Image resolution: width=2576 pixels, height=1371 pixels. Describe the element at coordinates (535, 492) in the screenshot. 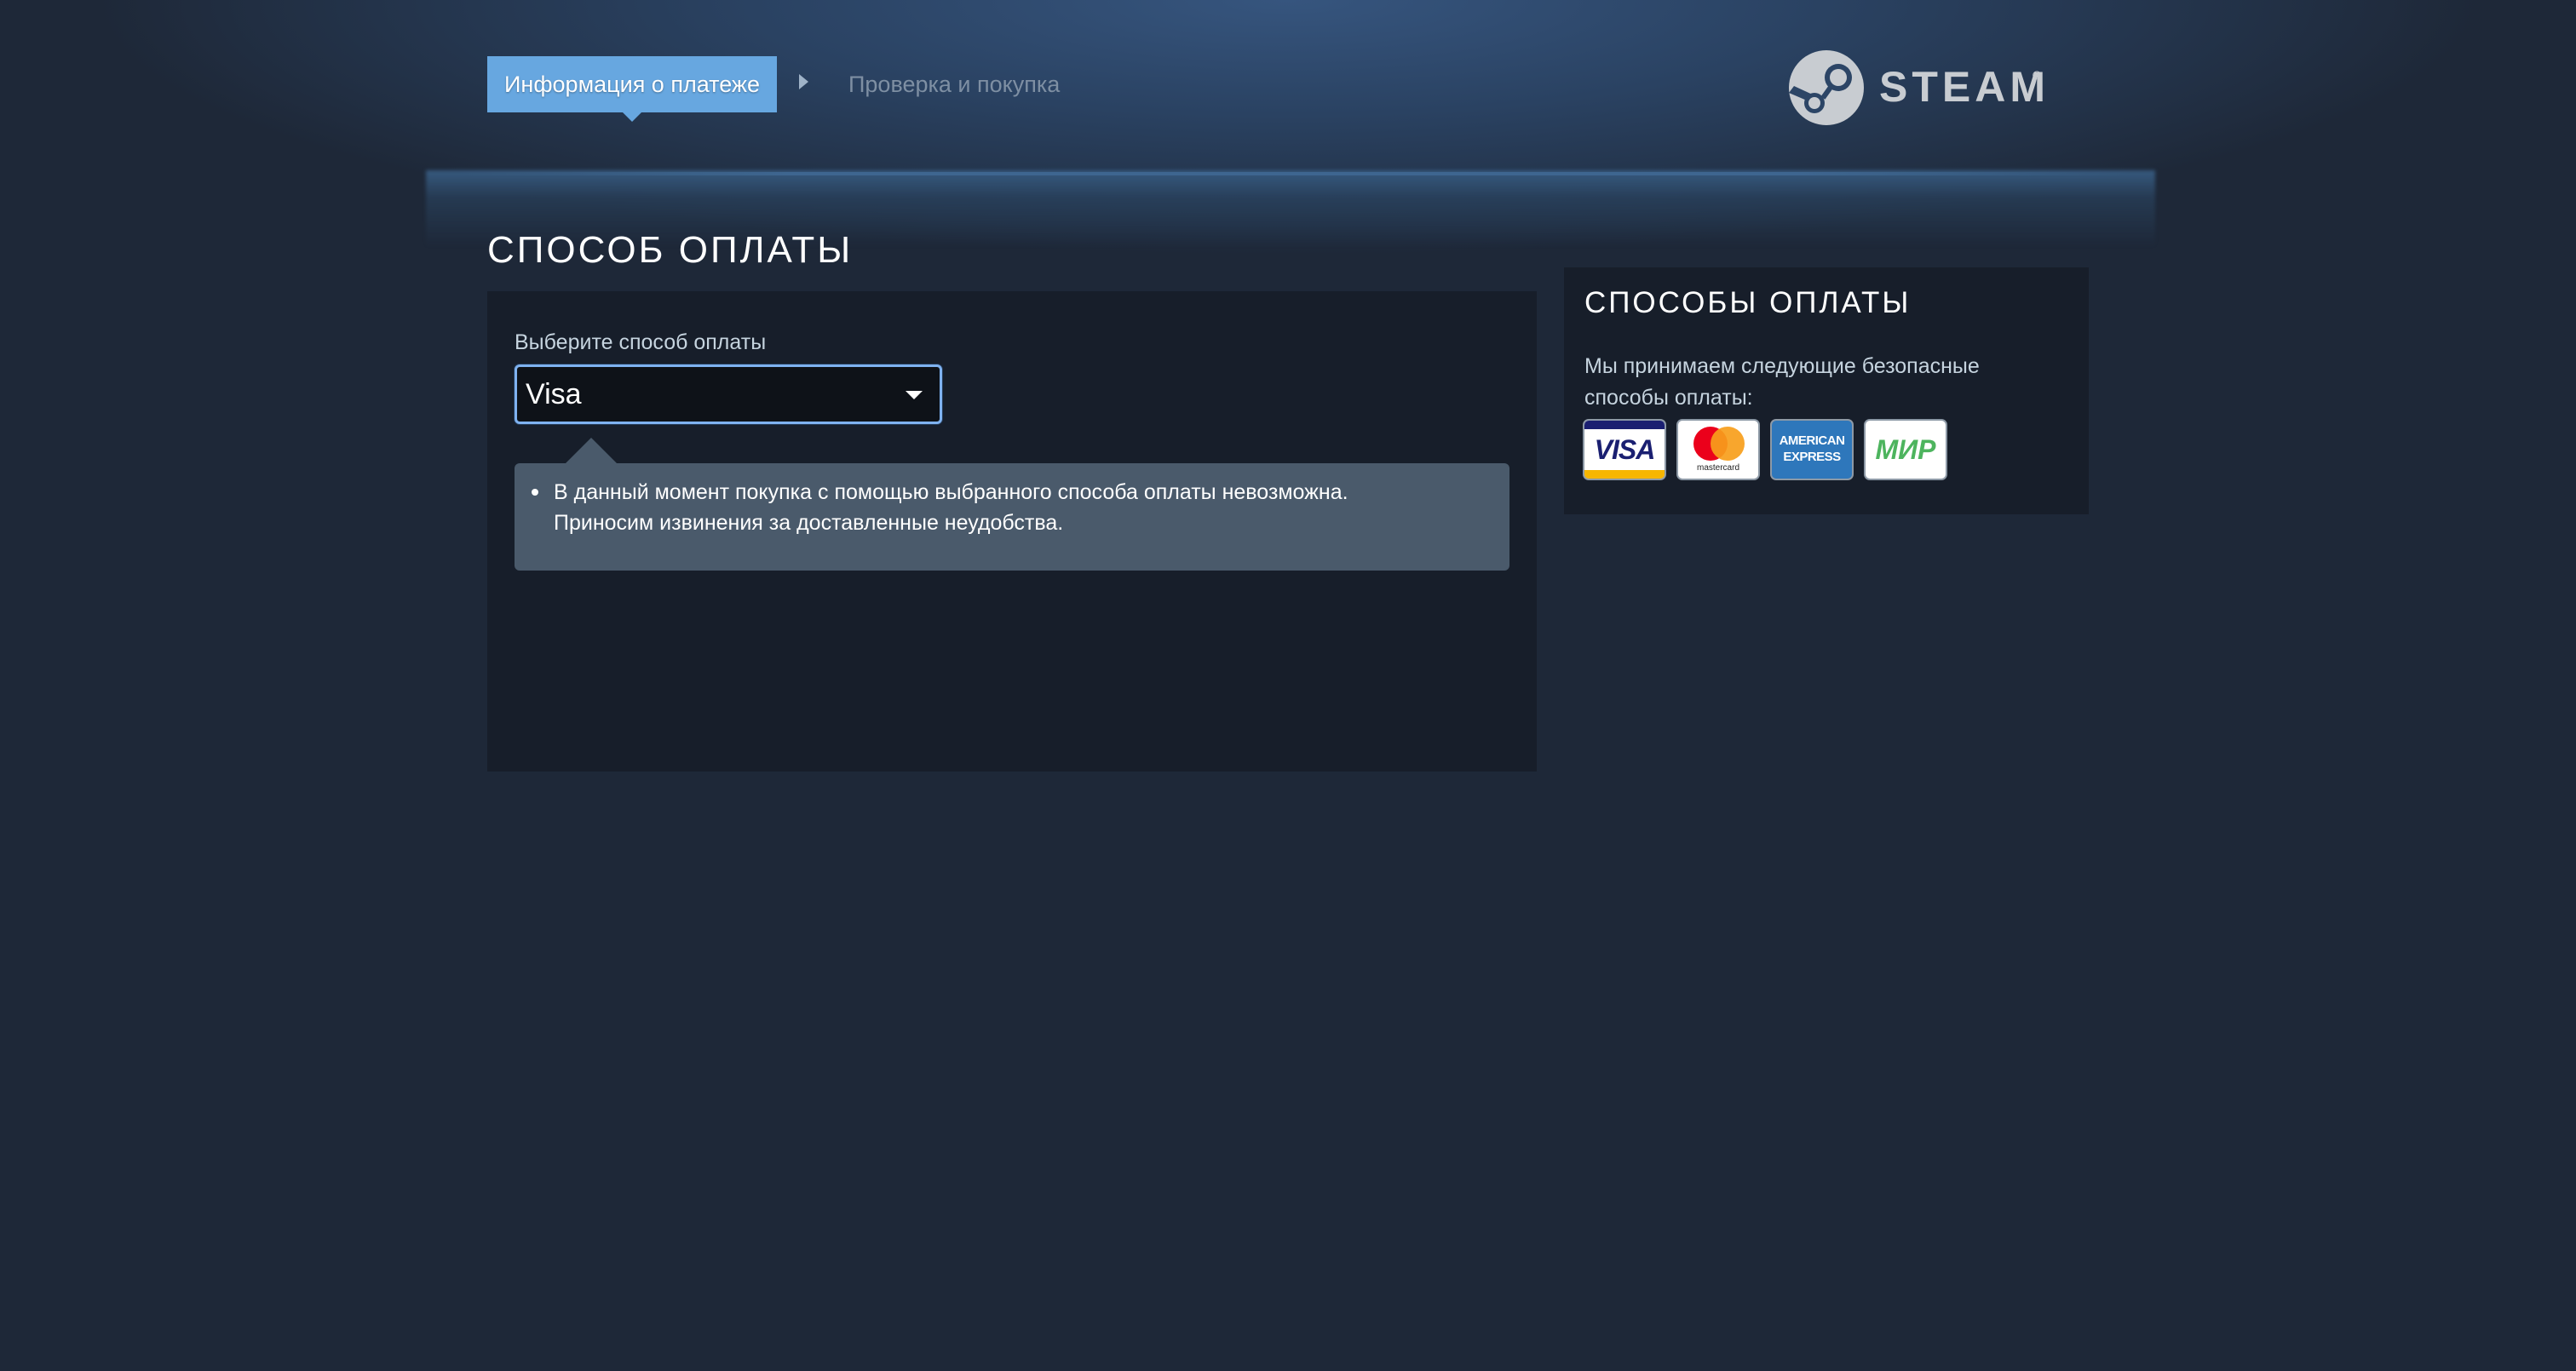

I see `bullet-icon` at that location.